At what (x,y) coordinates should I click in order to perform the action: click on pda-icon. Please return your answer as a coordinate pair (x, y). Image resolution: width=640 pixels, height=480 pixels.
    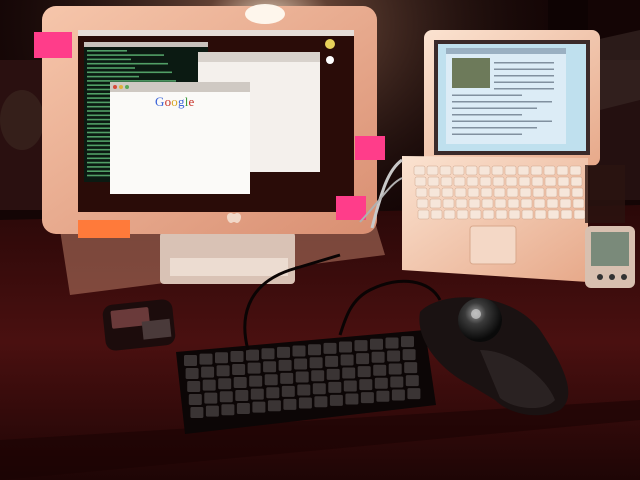
    Looking at the image, I should click on (610, 257).